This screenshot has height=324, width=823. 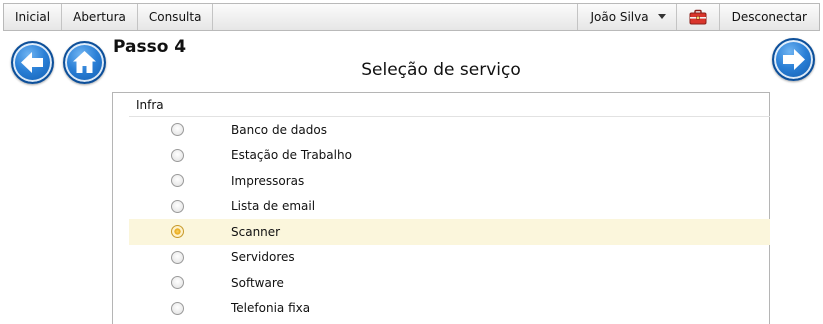 What do you see at coordinates (449, 130) in the screenshot?
I see `service-option: Banco de dados` at bounding box center [449, 130].